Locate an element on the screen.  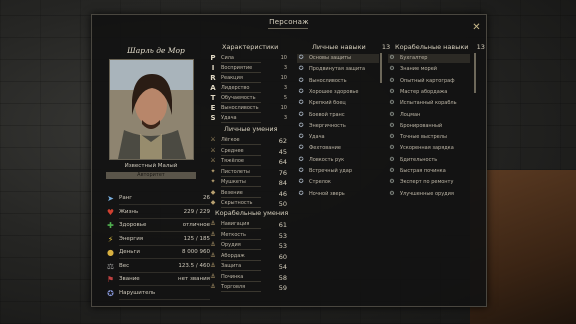
ship-ability-row: ⚙ Бронированный is located at coordinates (429, 126).